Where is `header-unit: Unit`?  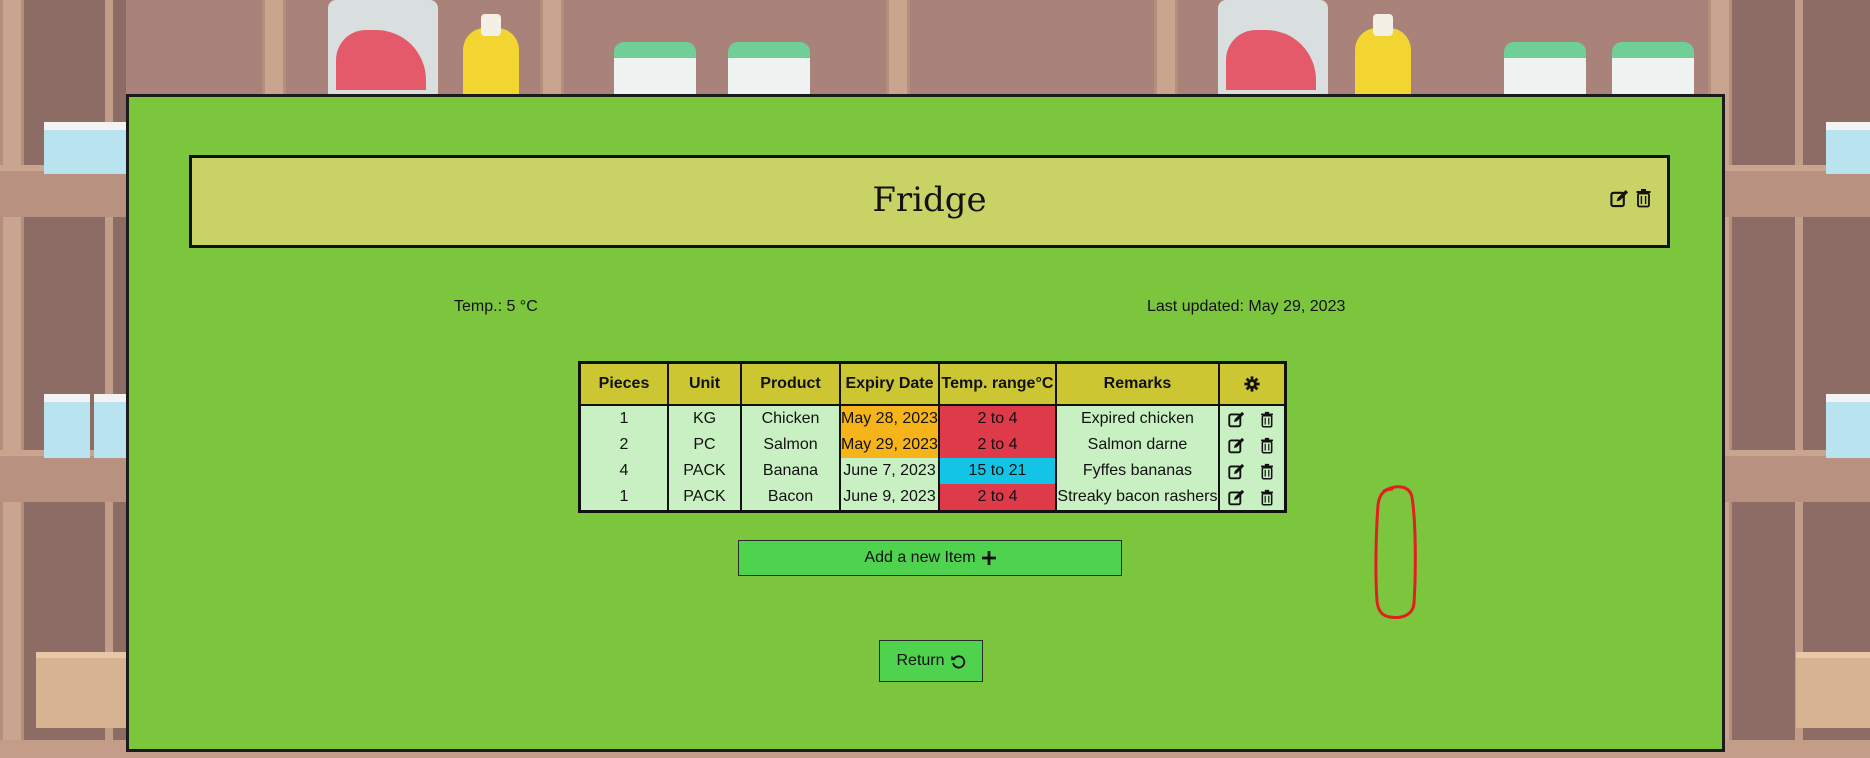
header-unit: Unit is located at coordinates (704, 383).